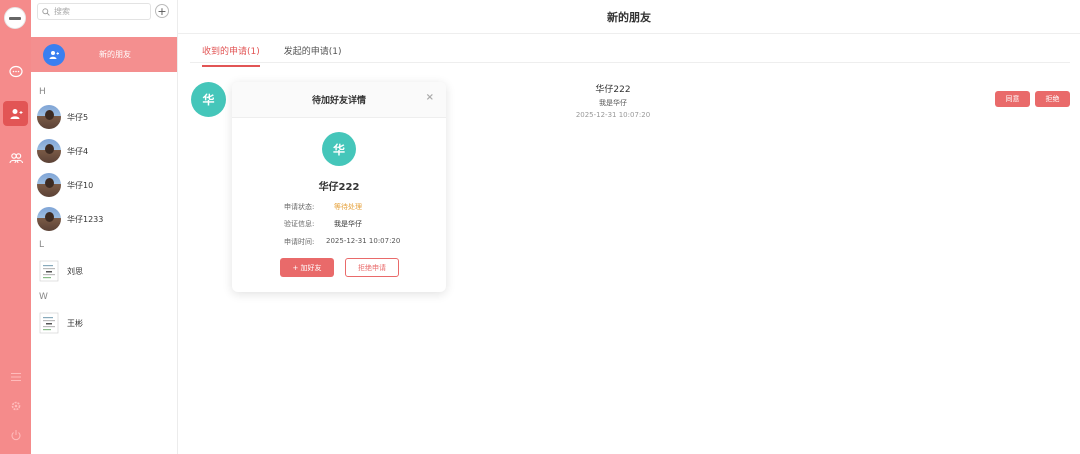 The width and height of the screenshot is (1080, 454). What do you see at coordinates (78, 117) in the screenshot?
I see `contact-name: 华仔5` at bounding box center [78, 117].